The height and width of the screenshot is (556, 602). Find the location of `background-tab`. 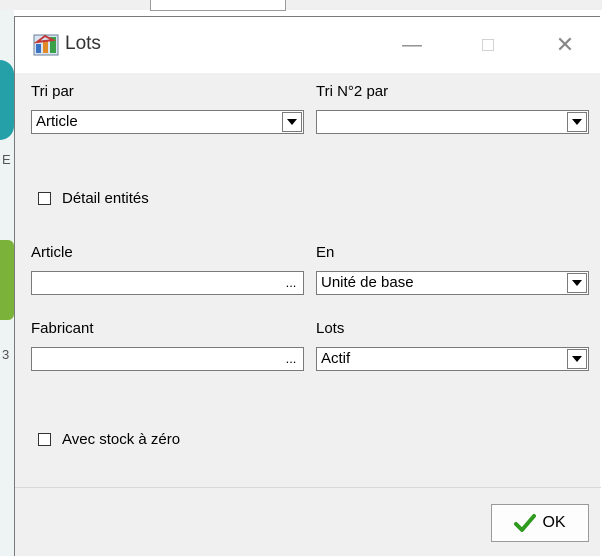

background-tab is located at coordinates (218, 5).